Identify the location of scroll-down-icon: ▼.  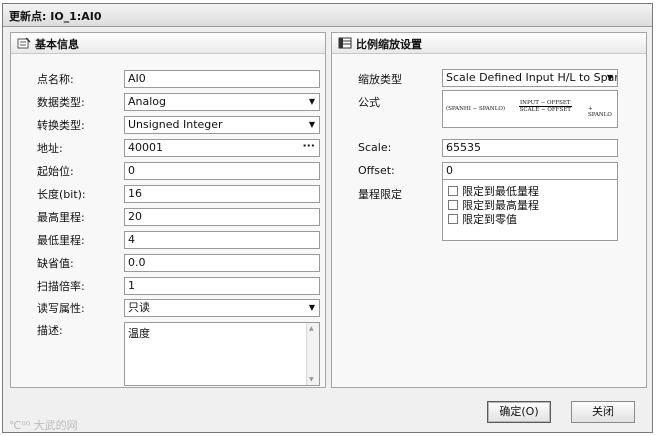
(311, 379).